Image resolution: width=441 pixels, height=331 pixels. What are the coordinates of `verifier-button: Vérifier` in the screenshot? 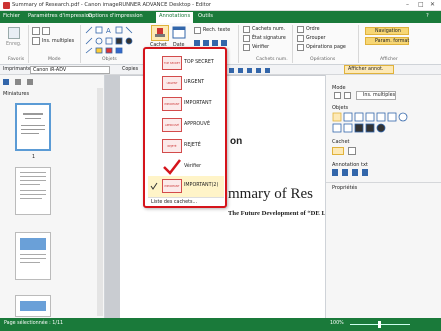 It's located at (260, 47).